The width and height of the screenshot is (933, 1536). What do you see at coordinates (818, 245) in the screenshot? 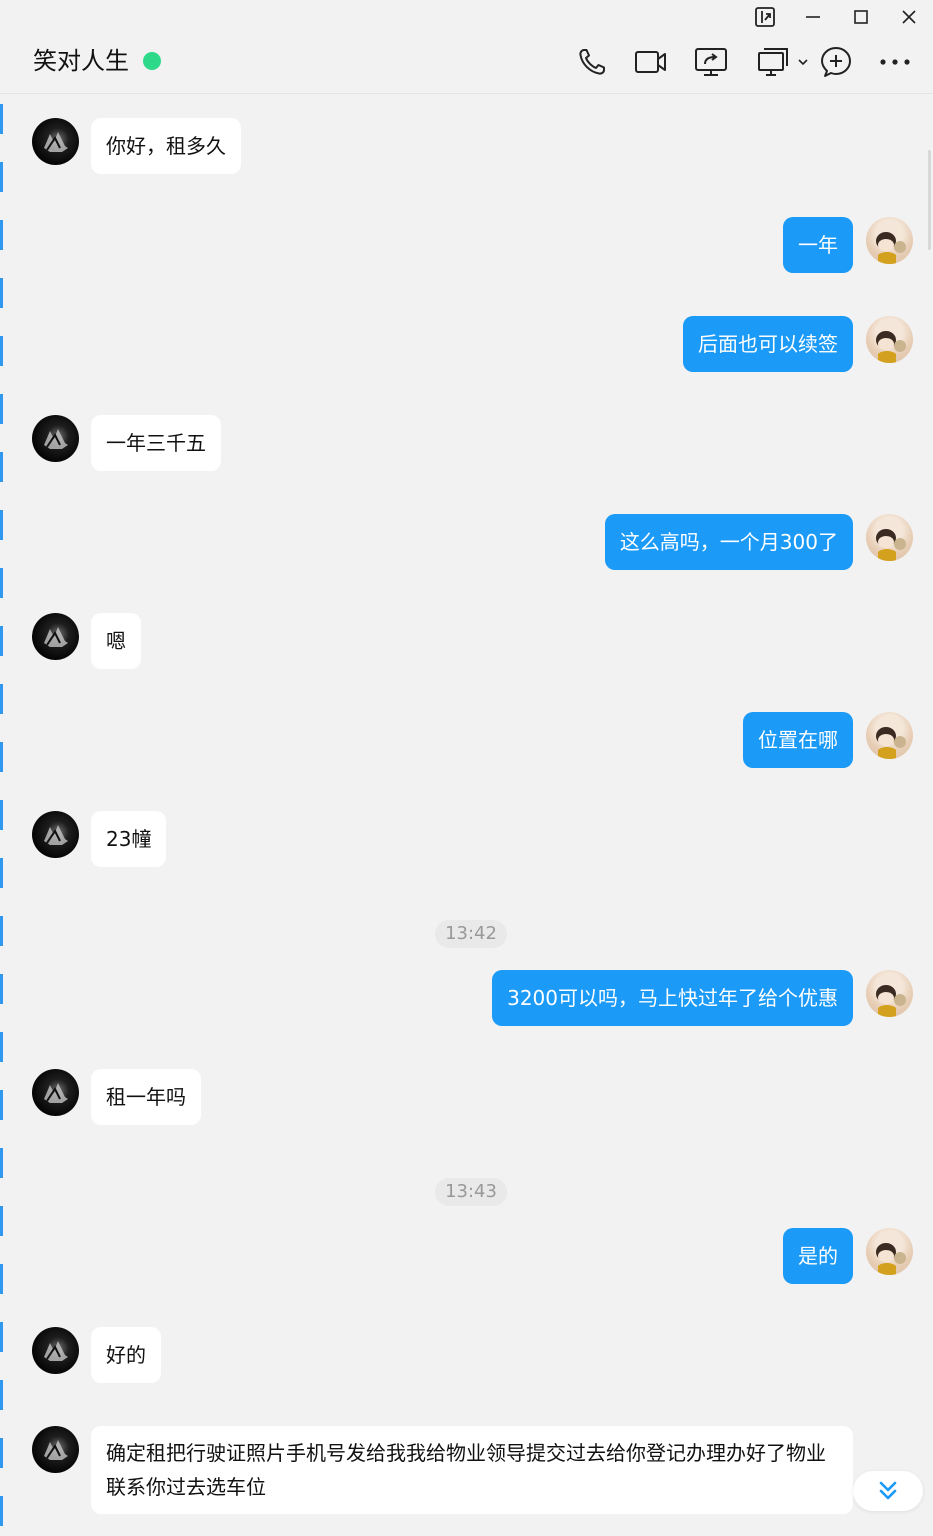
I see `message-bubble-outgoing: 一年` at bounding box center [818, 245].